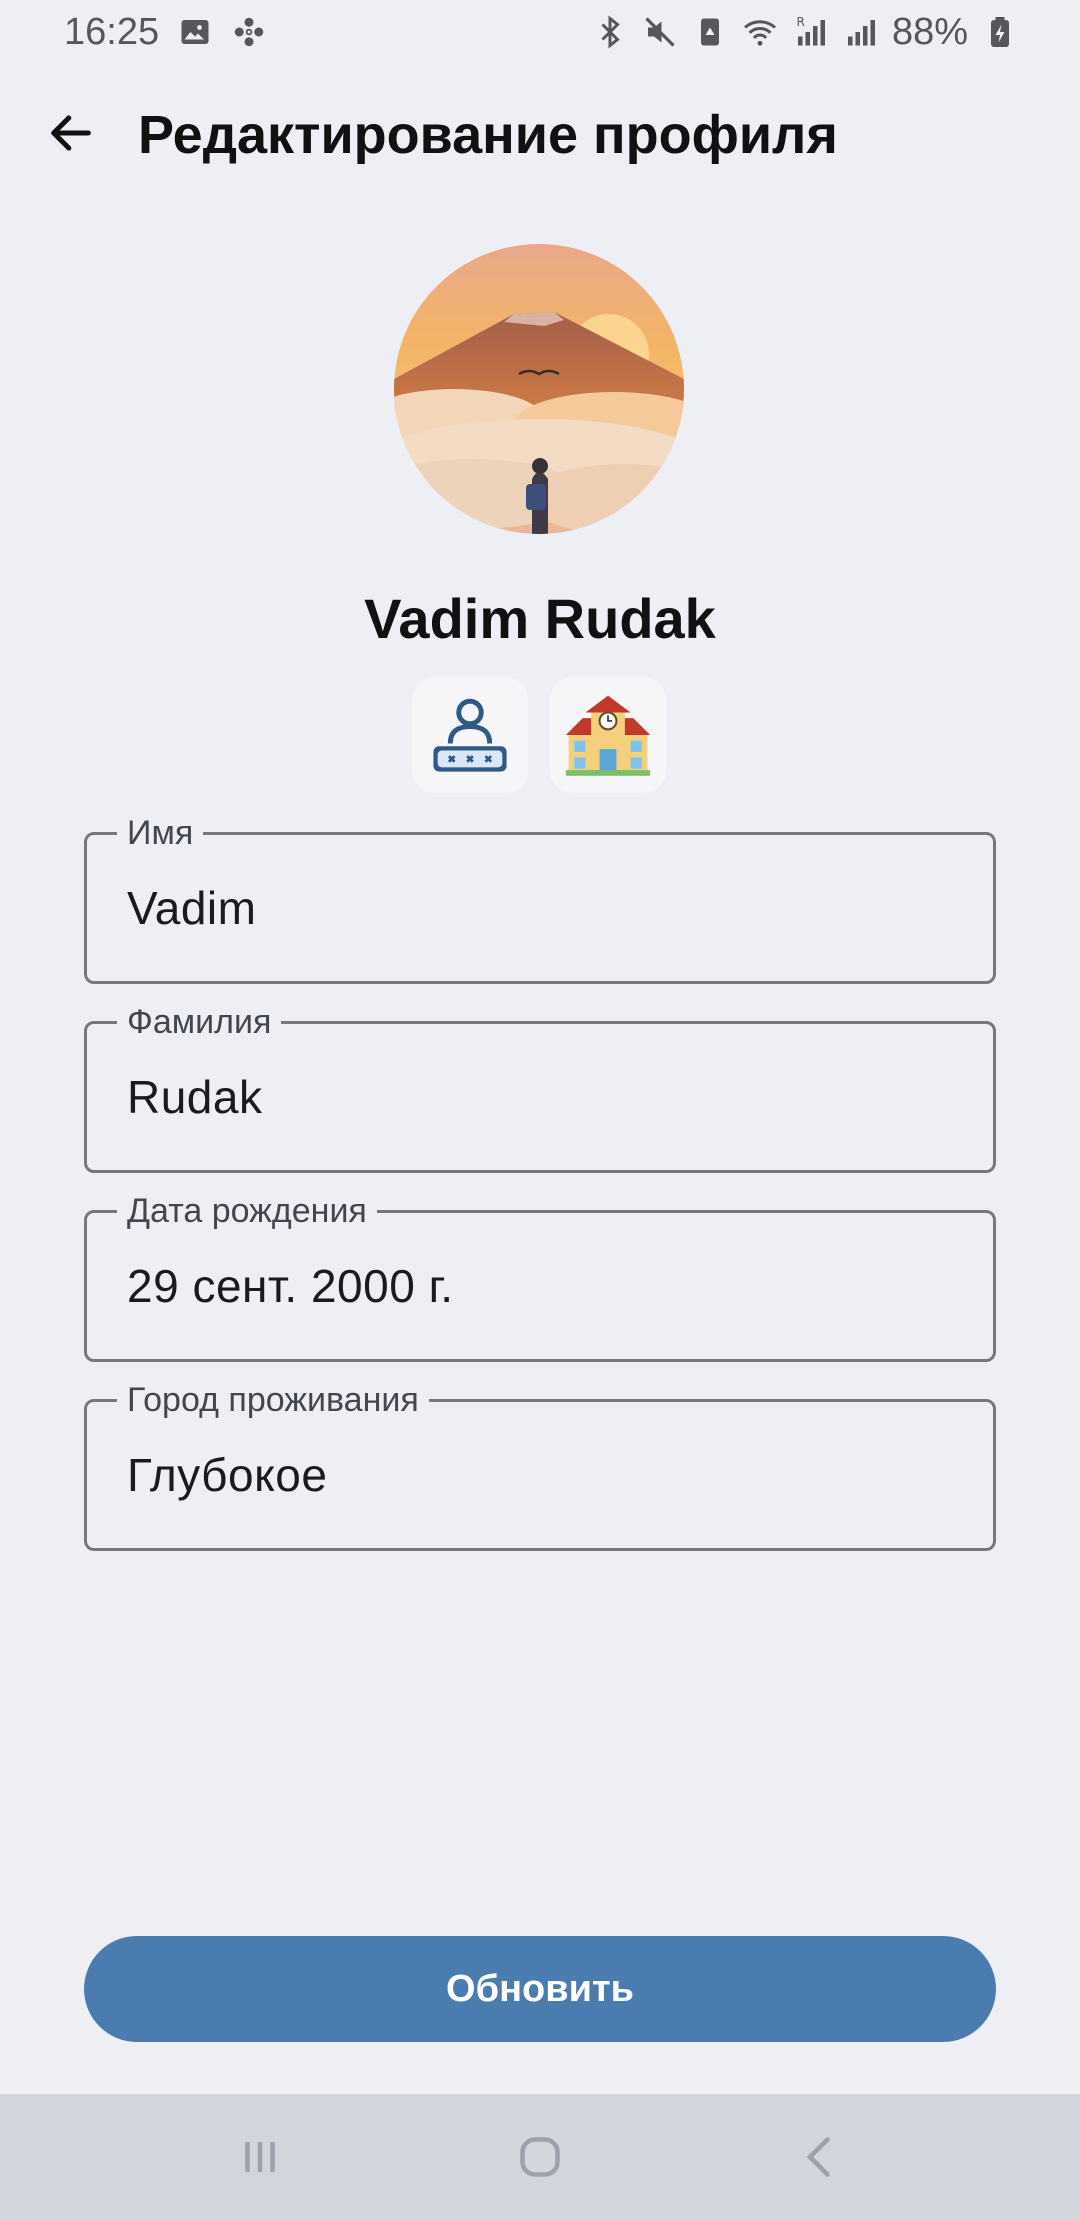 The width and height of the screenshot is (1080, 2220). What do you see at coordinates (860, 32) in the screenshot?
I see `signal-icon` at bounding box center [860, 32].